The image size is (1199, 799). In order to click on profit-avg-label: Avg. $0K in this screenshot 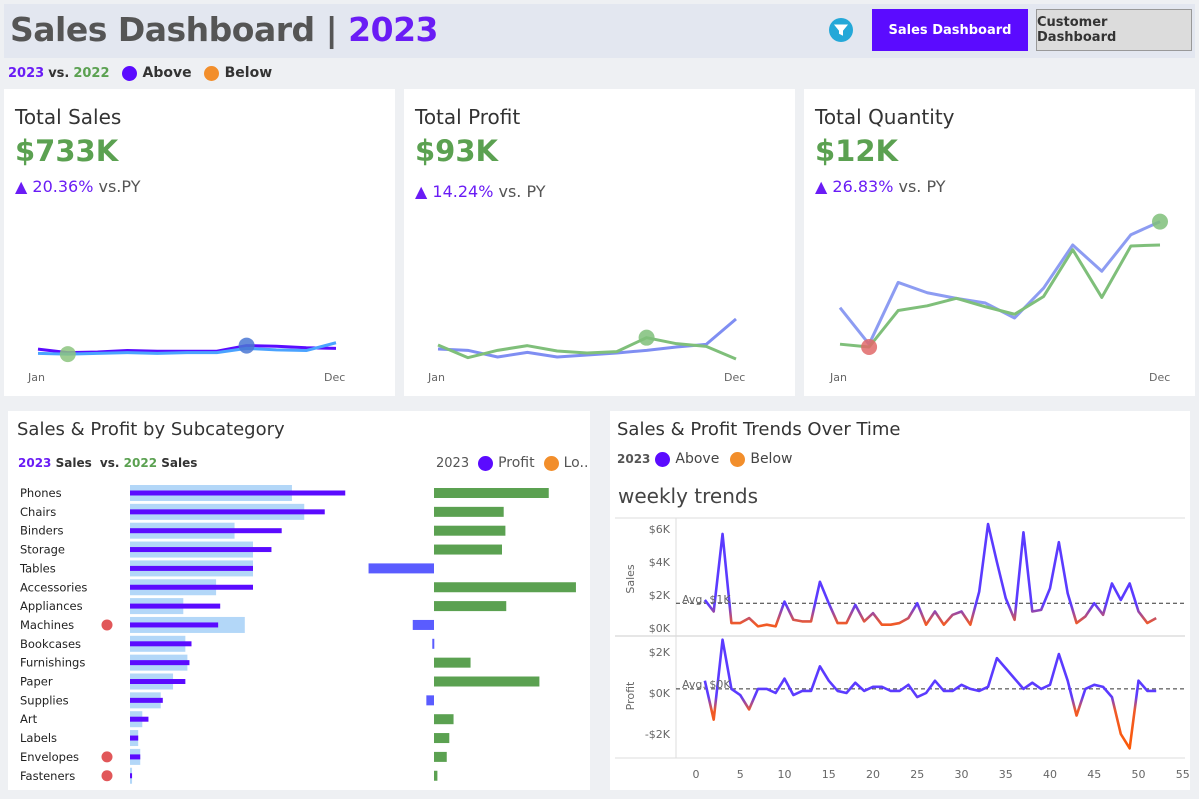, I will do `click(706, 684)`.